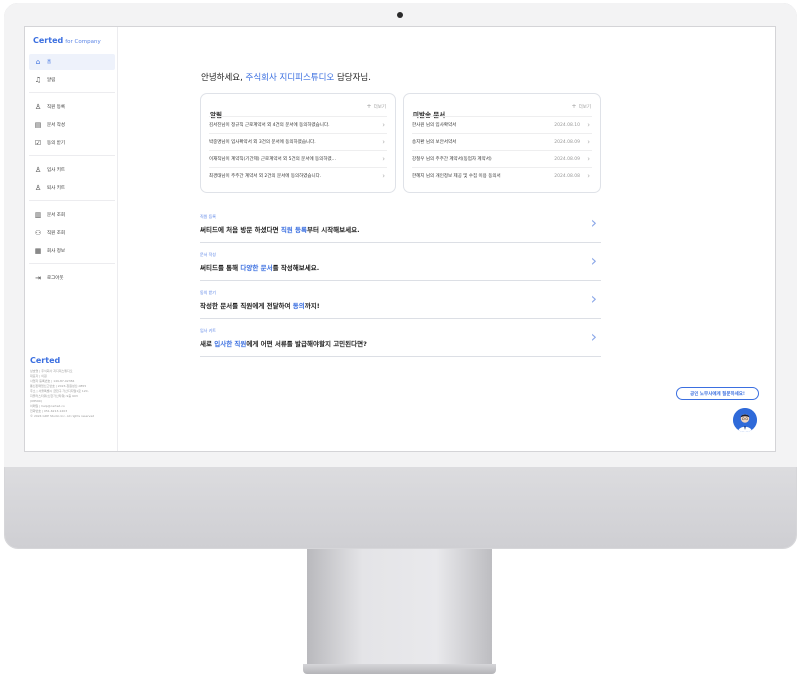  I want to click on sidebar-item-company-info: ▦ 회사 정보, so click(72, 251).